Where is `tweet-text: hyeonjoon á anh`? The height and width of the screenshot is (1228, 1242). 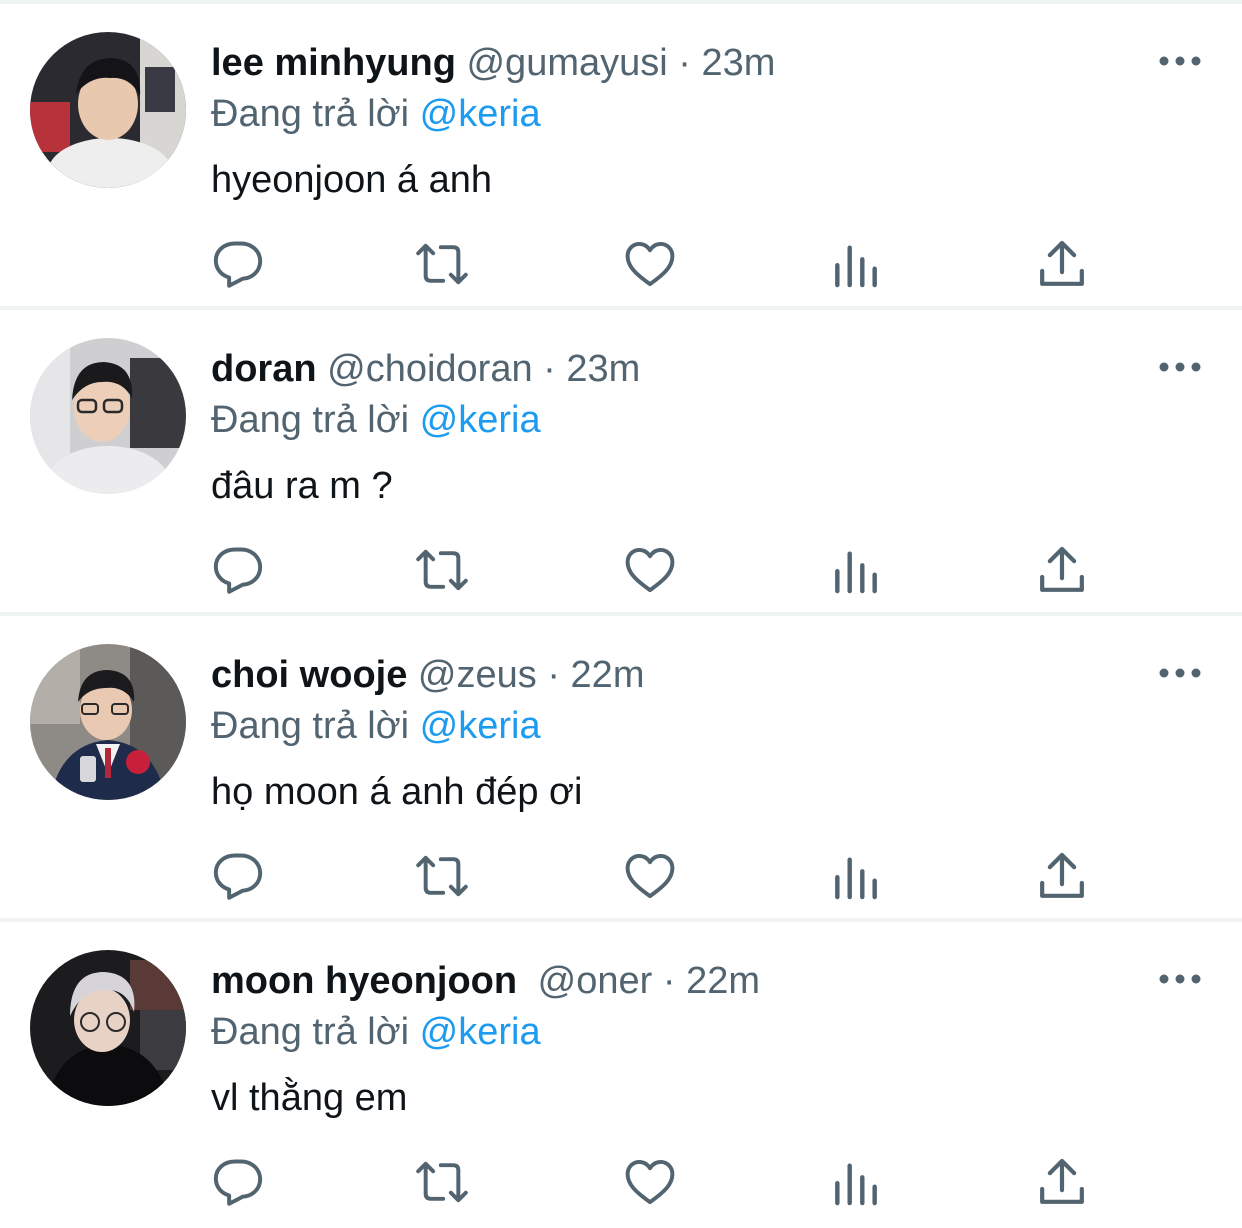
tweet-text: hyeonjoon á anh is located at coordinates (352, 180).